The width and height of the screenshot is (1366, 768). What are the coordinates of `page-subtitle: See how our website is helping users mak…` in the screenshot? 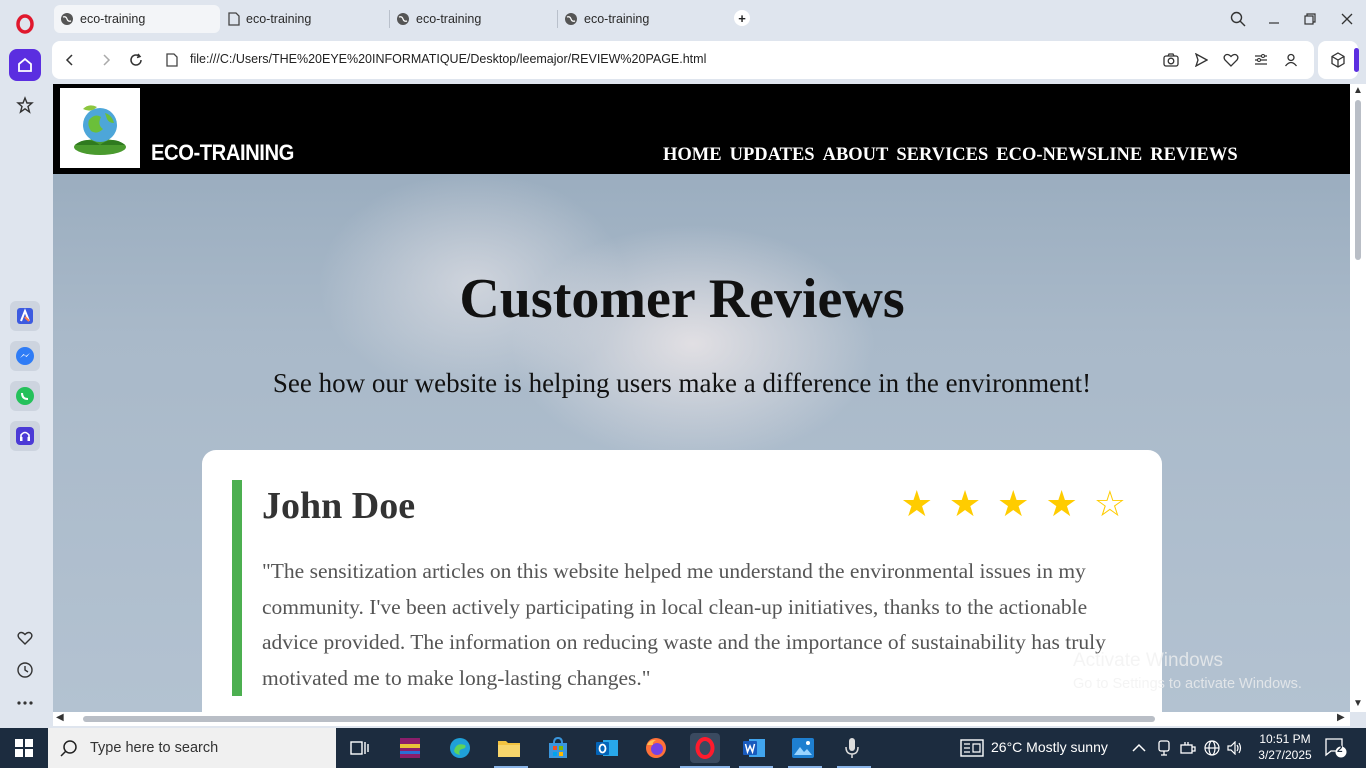 It's located at (682, 383).